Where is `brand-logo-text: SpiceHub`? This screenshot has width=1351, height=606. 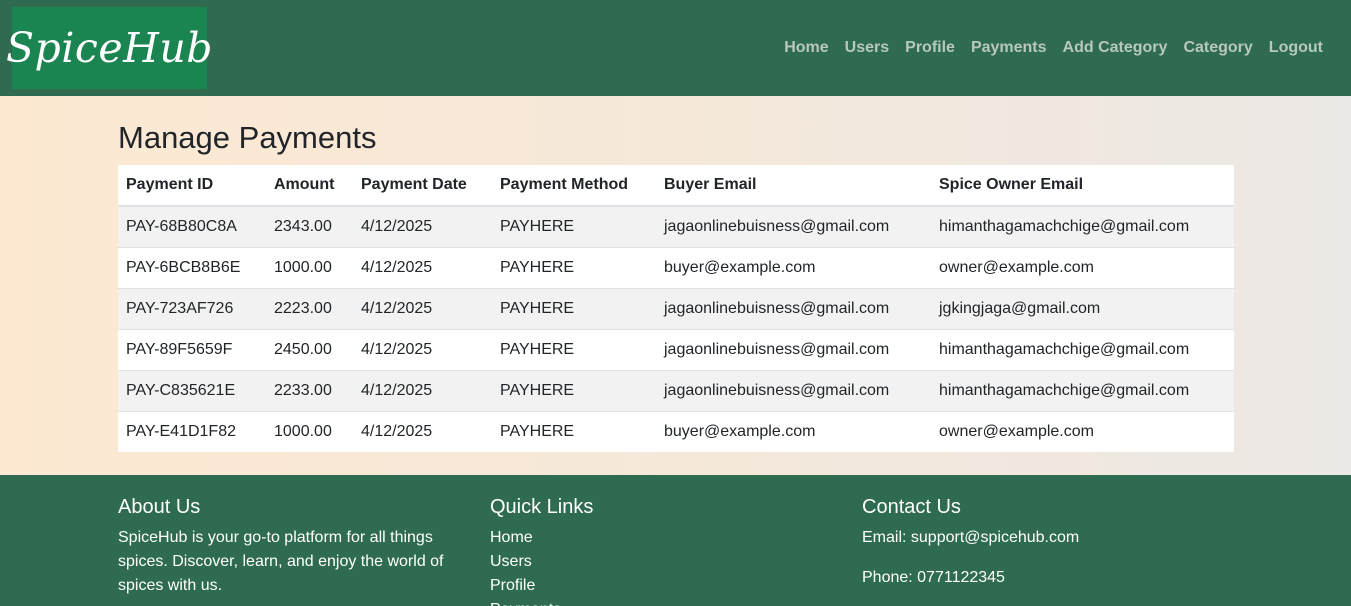 brand-logo-text: SpiceHub is located at coordinates (109, 48).